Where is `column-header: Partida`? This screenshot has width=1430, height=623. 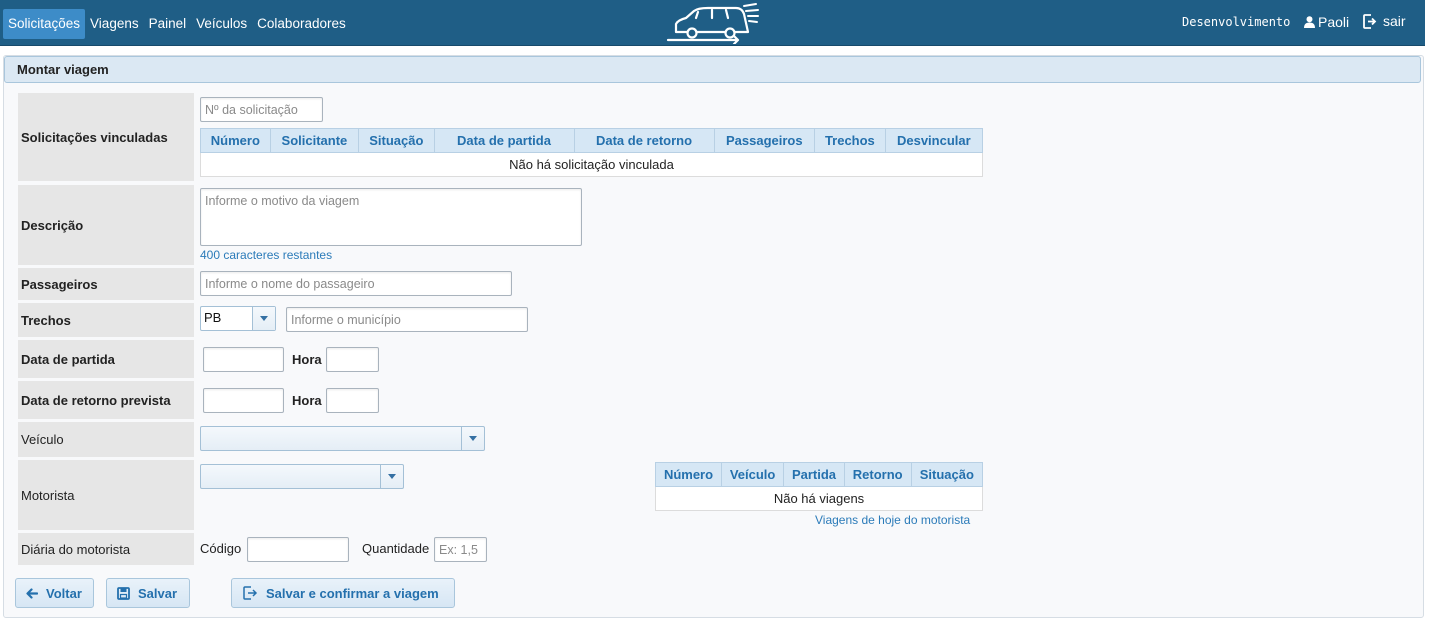 column-header: Partida is located at coordinates (814, 474).